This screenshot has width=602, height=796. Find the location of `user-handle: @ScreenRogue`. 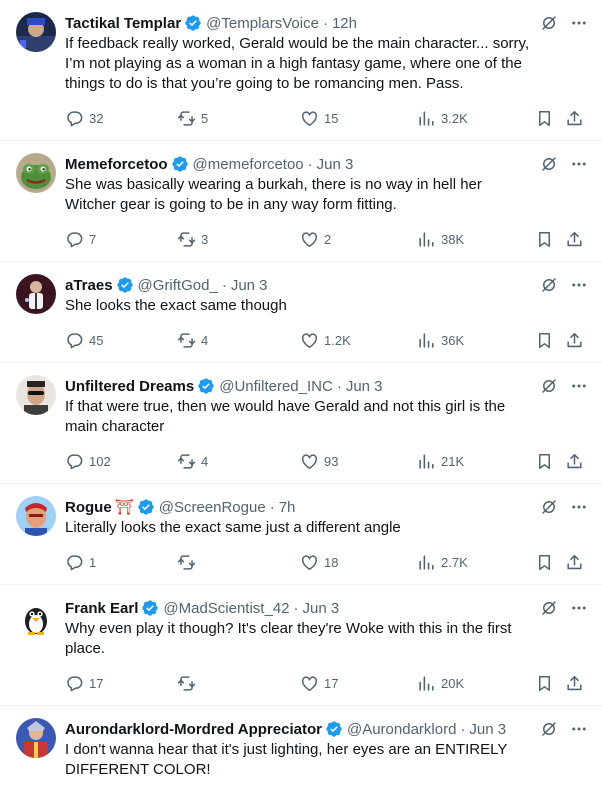

user-handle: @ScreenRogue is located at coordinates (212, 507).